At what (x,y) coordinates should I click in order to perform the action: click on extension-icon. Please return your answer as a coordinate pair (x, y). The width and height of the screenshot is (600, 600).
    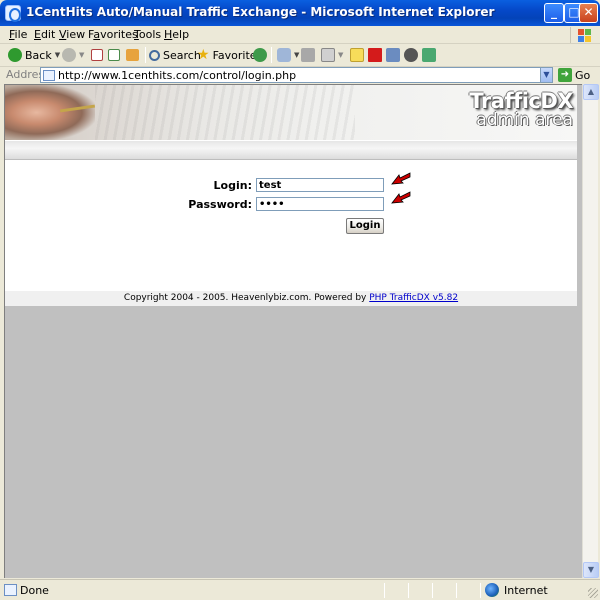
    Looking at the image, I should click on (375, 55).